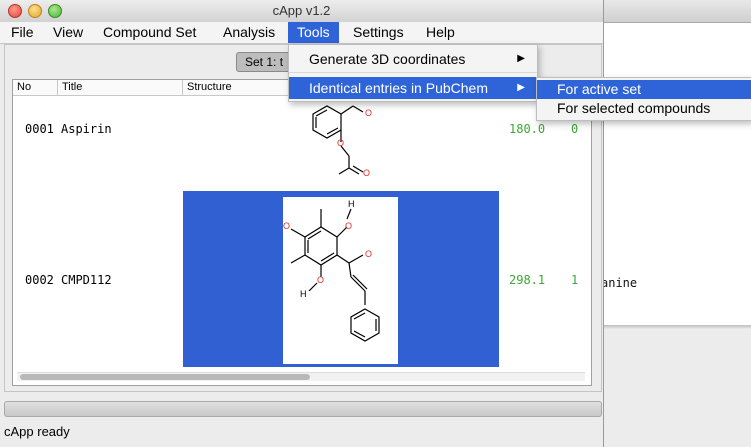  I want to click on pubchem-submenu: For active set For selected compounds, so click(643, 99).